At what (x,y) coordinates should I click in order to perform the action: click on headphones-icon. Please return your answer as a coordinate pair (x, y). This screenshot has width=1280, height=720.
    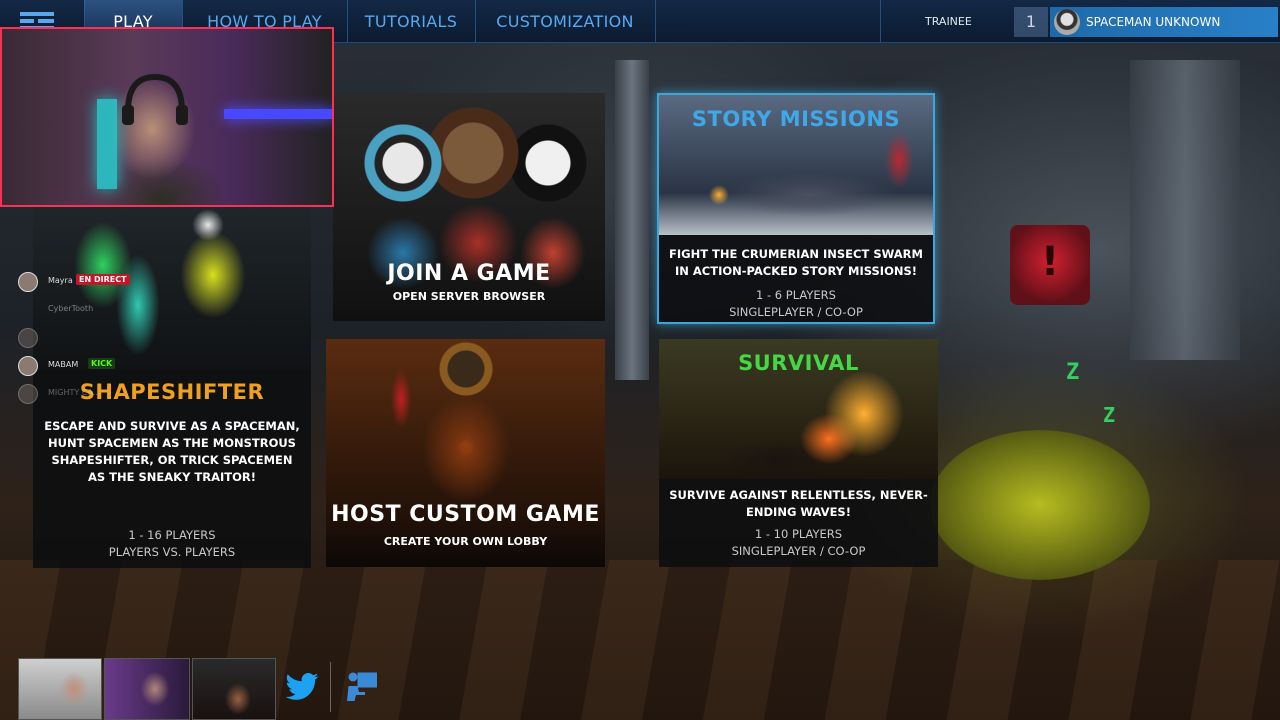
    Looking at the image, I should click on (155, 99).